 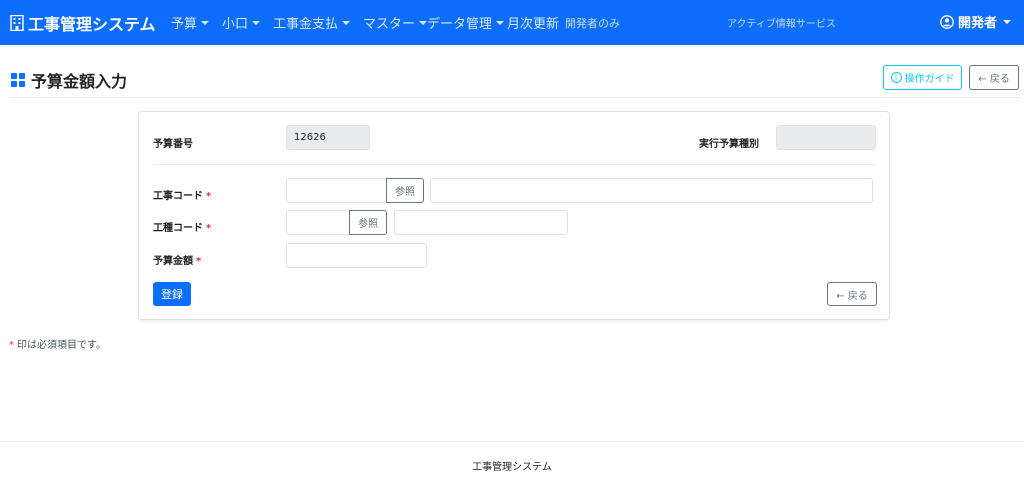 What do you see at coordinates (389, 24) in the screenshot?
I see `nav-item-label: マスター` at bounding box center [389, 24].